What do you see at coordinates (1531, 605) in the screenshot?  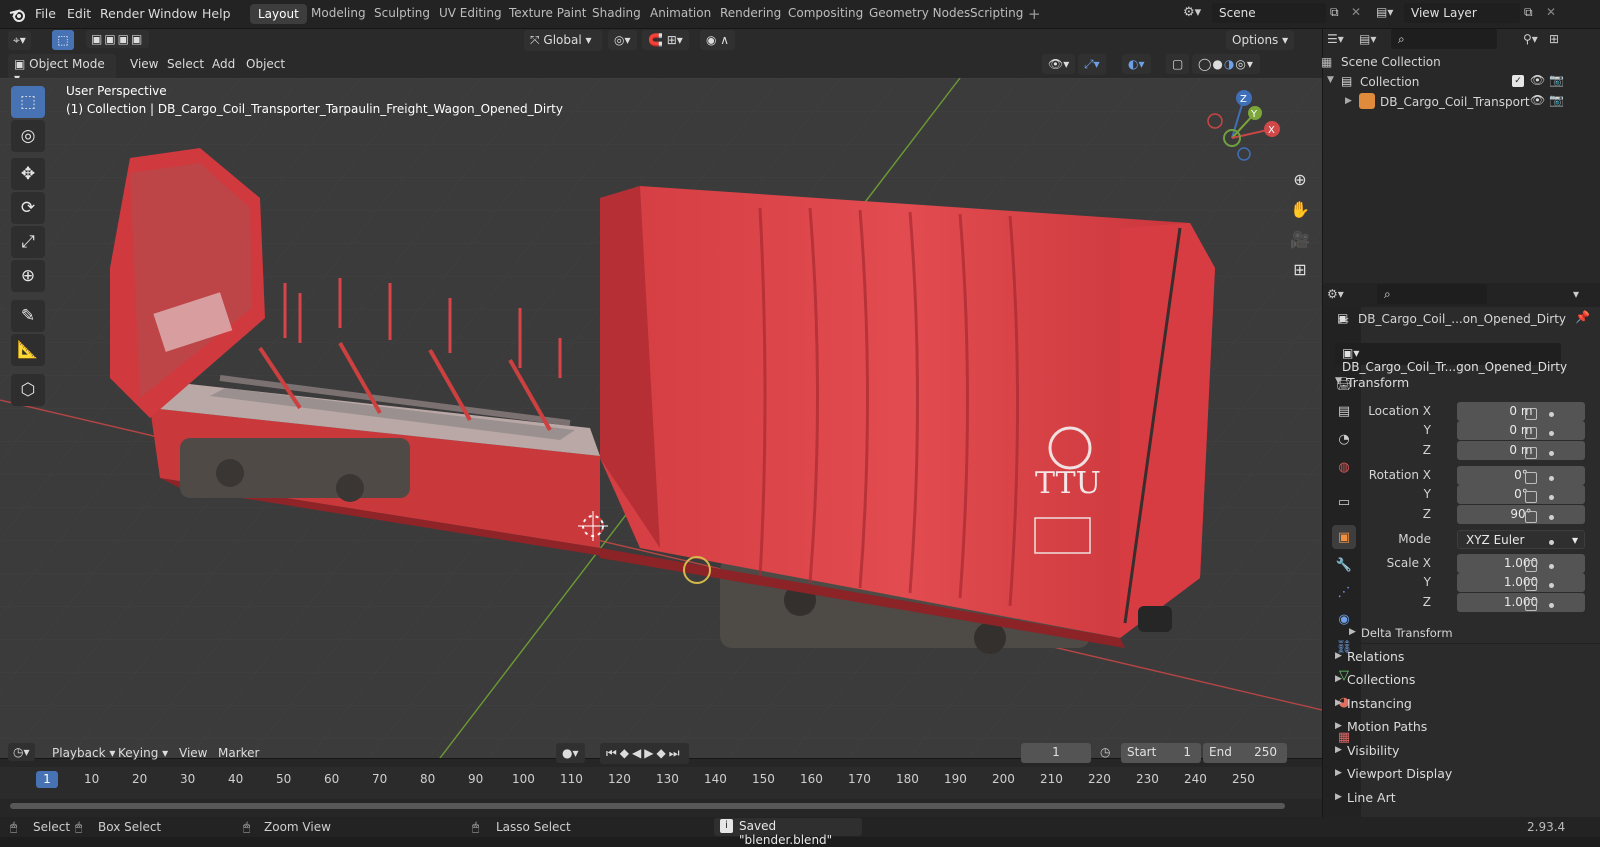 I see `lock-scale-z-icon` at bounding box center [1531, 605].